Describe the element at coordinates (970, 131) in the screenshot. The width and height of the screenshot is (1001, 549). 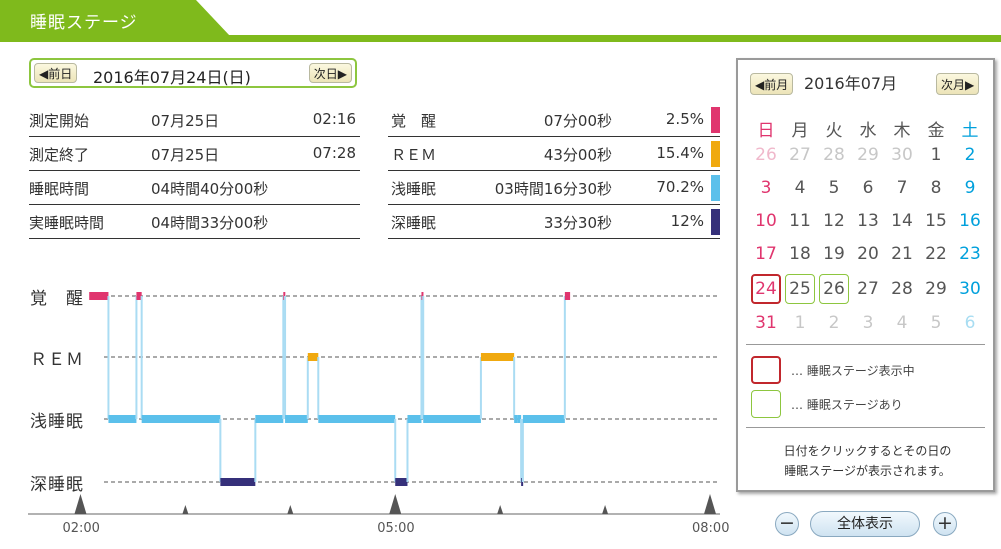
I see `weekday-header: 土` at that location.